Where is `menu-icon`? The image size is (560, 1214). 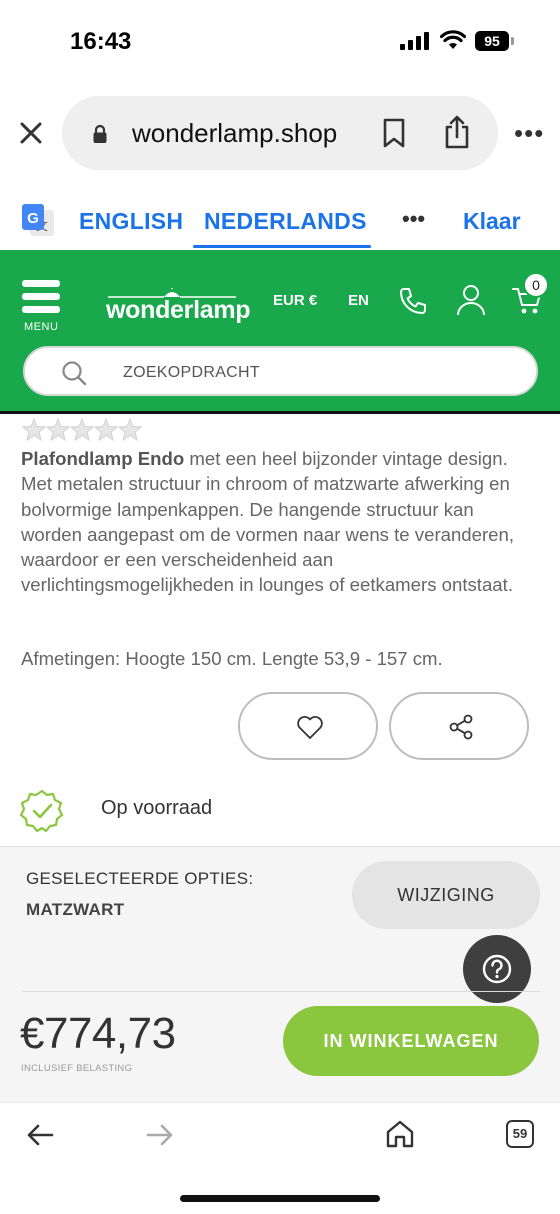 menu-icon is located at coordinates (41, 283).